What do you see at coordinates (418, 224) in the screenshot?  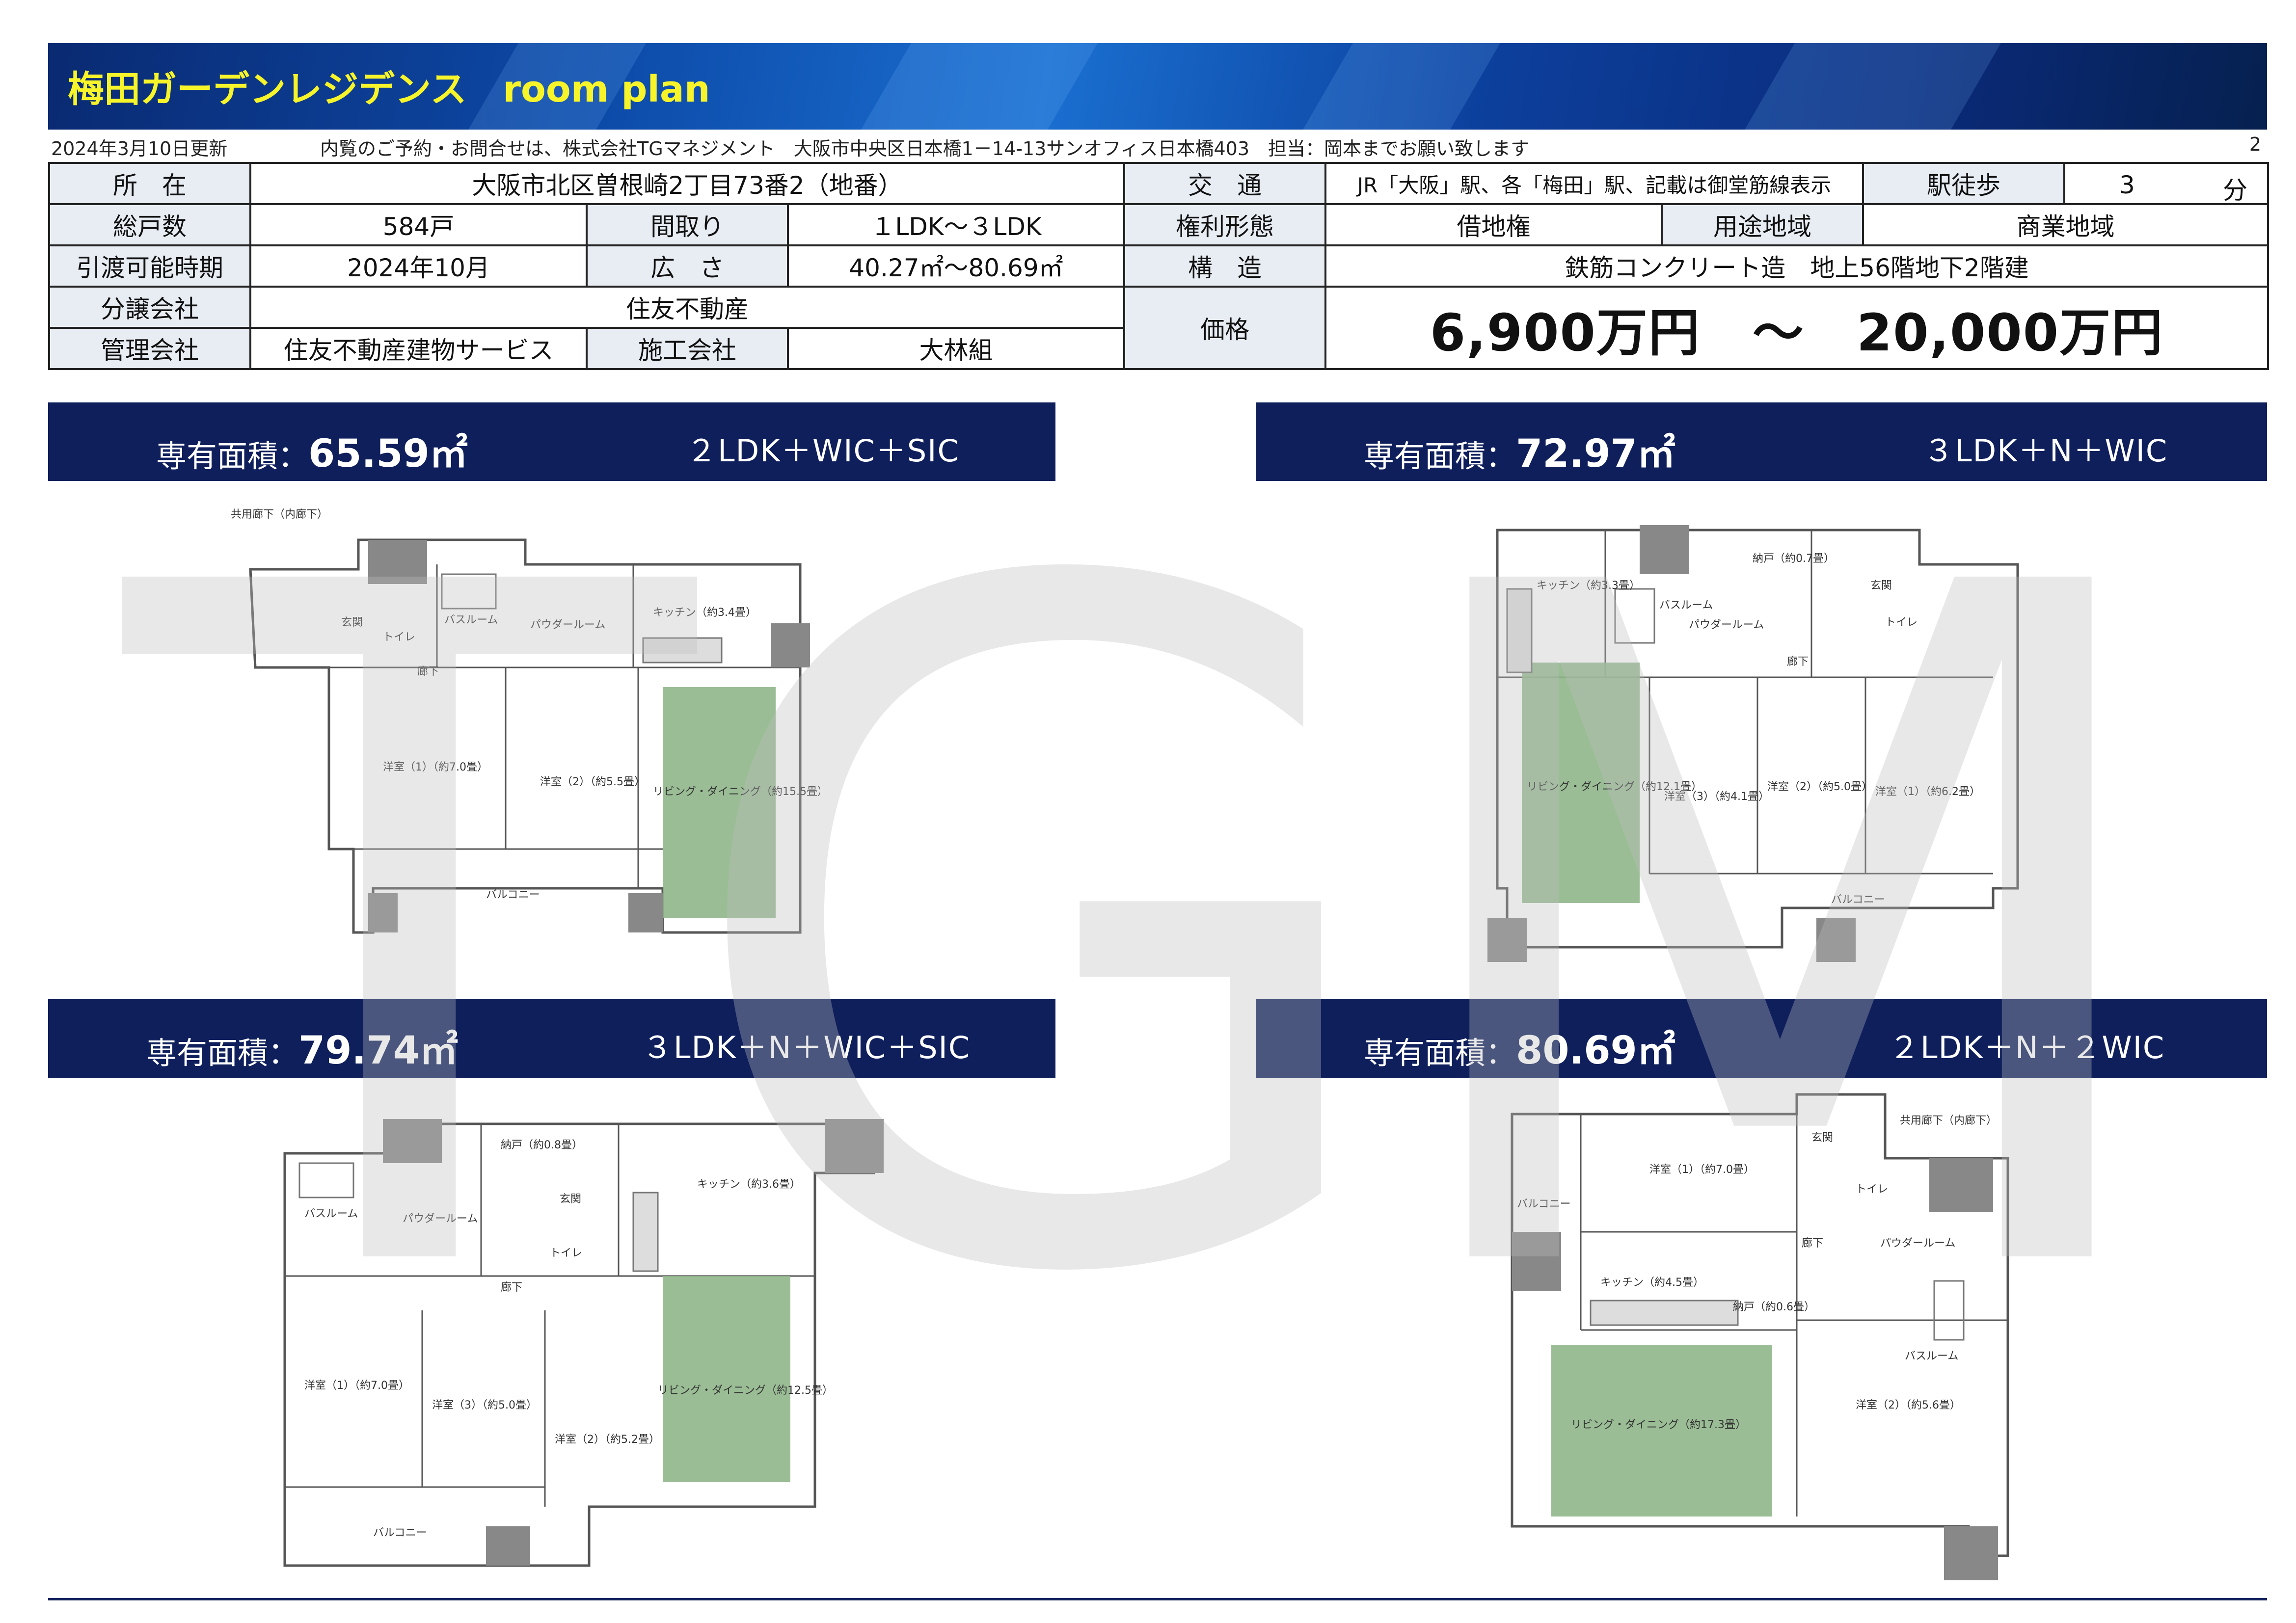 I see `units-value: 584戸` at bounding box center [418, 224].